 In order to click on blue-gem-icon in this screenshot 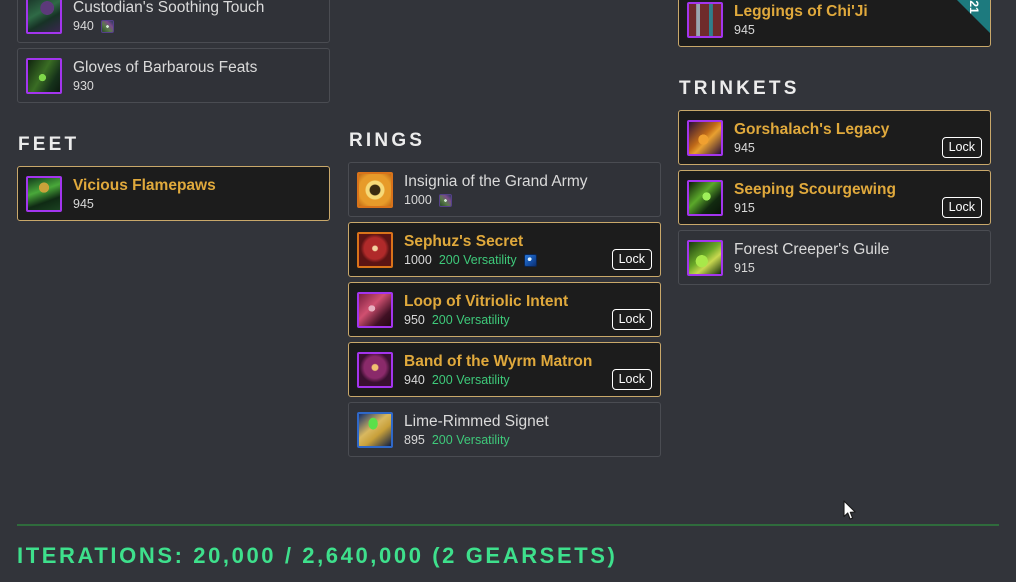, I will do `click(530, 260)`.